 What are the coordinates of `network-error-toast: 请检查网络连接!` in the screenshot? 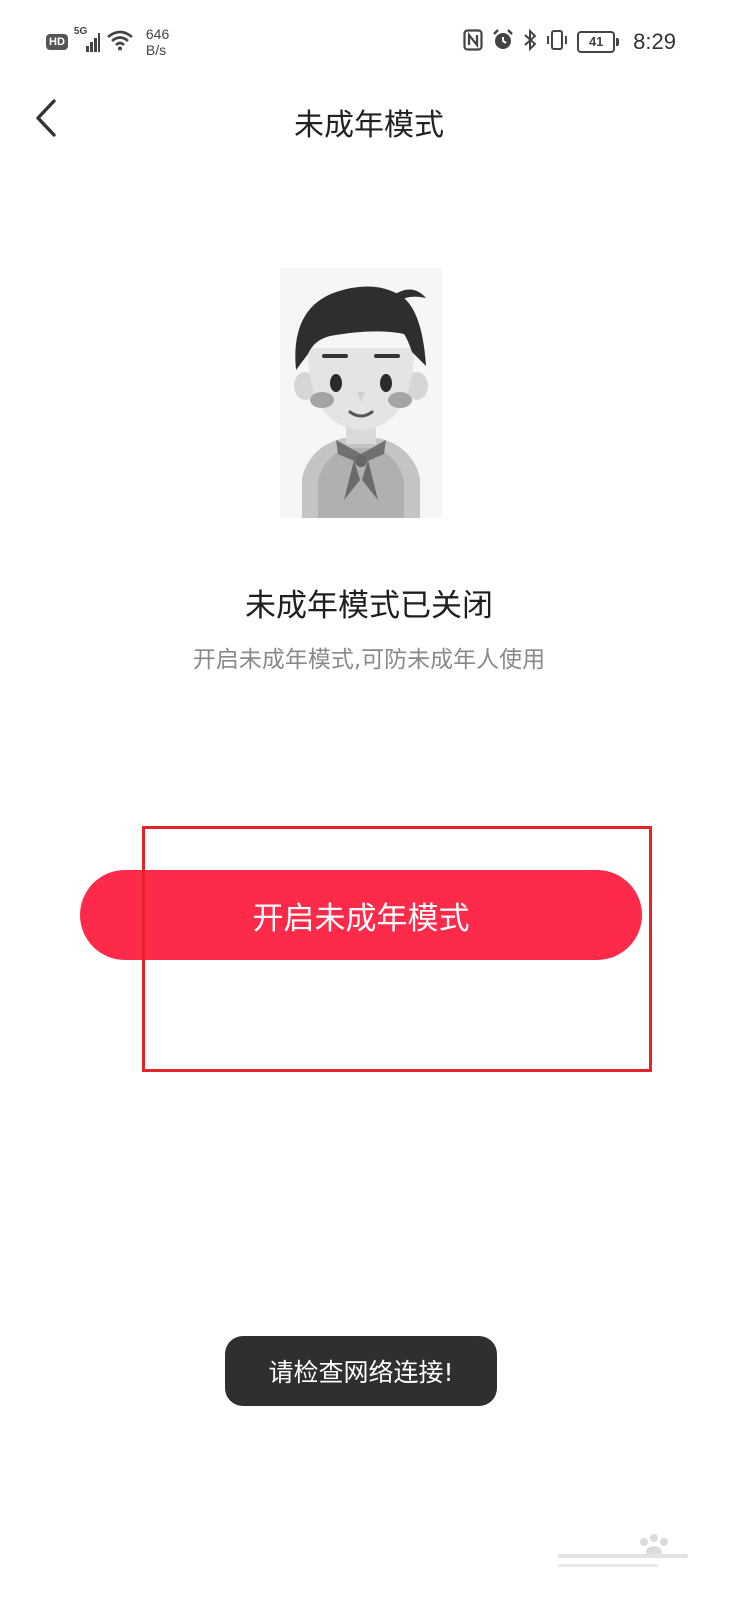 It's located at (361, 1371).